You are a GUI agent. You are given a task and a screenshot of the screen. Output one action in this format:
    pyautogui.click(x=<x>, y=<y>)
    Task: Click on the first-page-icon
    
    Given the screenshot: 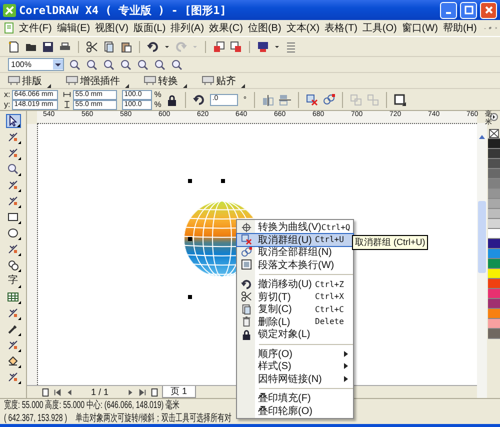 What is the action you would take?
    pyautogui.click(x=57, y=392)
    